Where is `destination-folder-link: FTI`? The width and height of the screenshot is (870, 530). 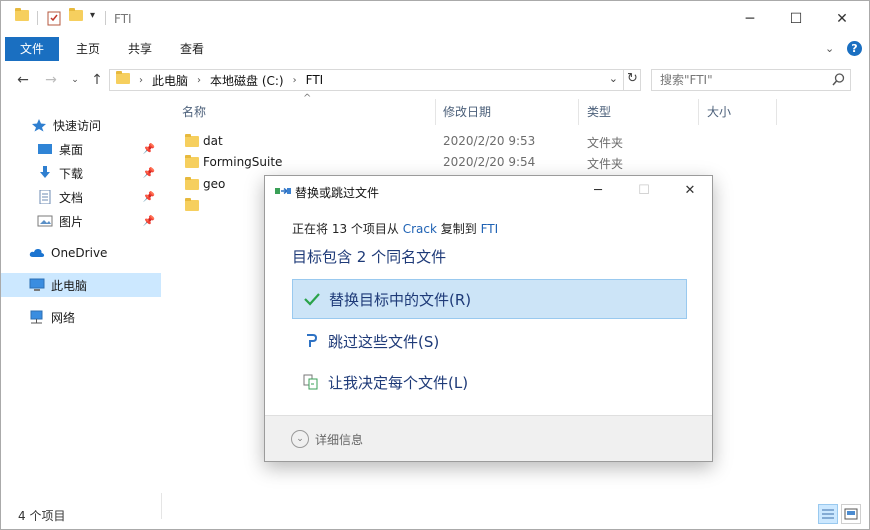 destination-folder-link: FTI is located at coordinates (490, 229).